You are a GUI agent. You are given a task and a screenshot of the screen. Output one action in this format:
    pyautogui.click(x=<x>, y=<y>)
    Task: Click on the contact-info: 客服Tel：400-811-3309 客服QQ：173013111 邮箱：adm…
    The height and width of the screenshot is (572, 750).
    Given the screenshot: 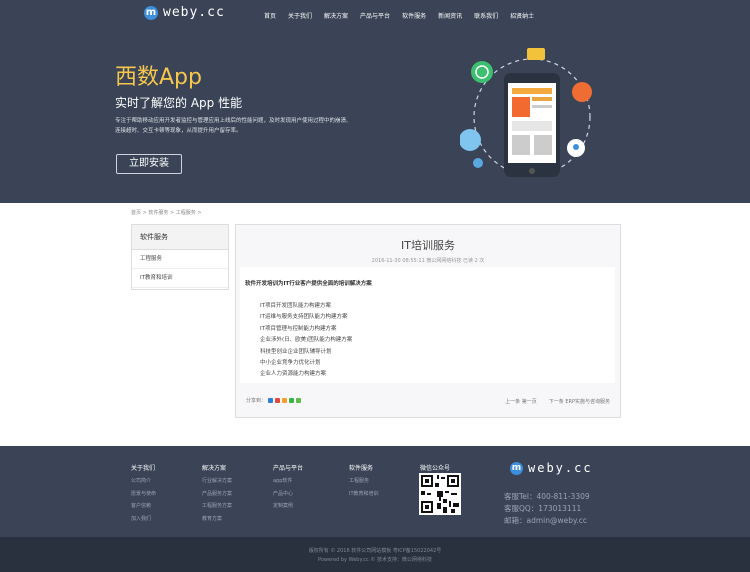 What is the action you would take?
    pyautogui.click(x=547, y=509)
    